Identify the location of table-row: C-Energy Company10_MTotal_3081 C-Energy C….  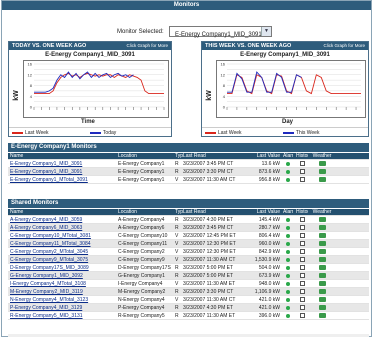
(188, 236).